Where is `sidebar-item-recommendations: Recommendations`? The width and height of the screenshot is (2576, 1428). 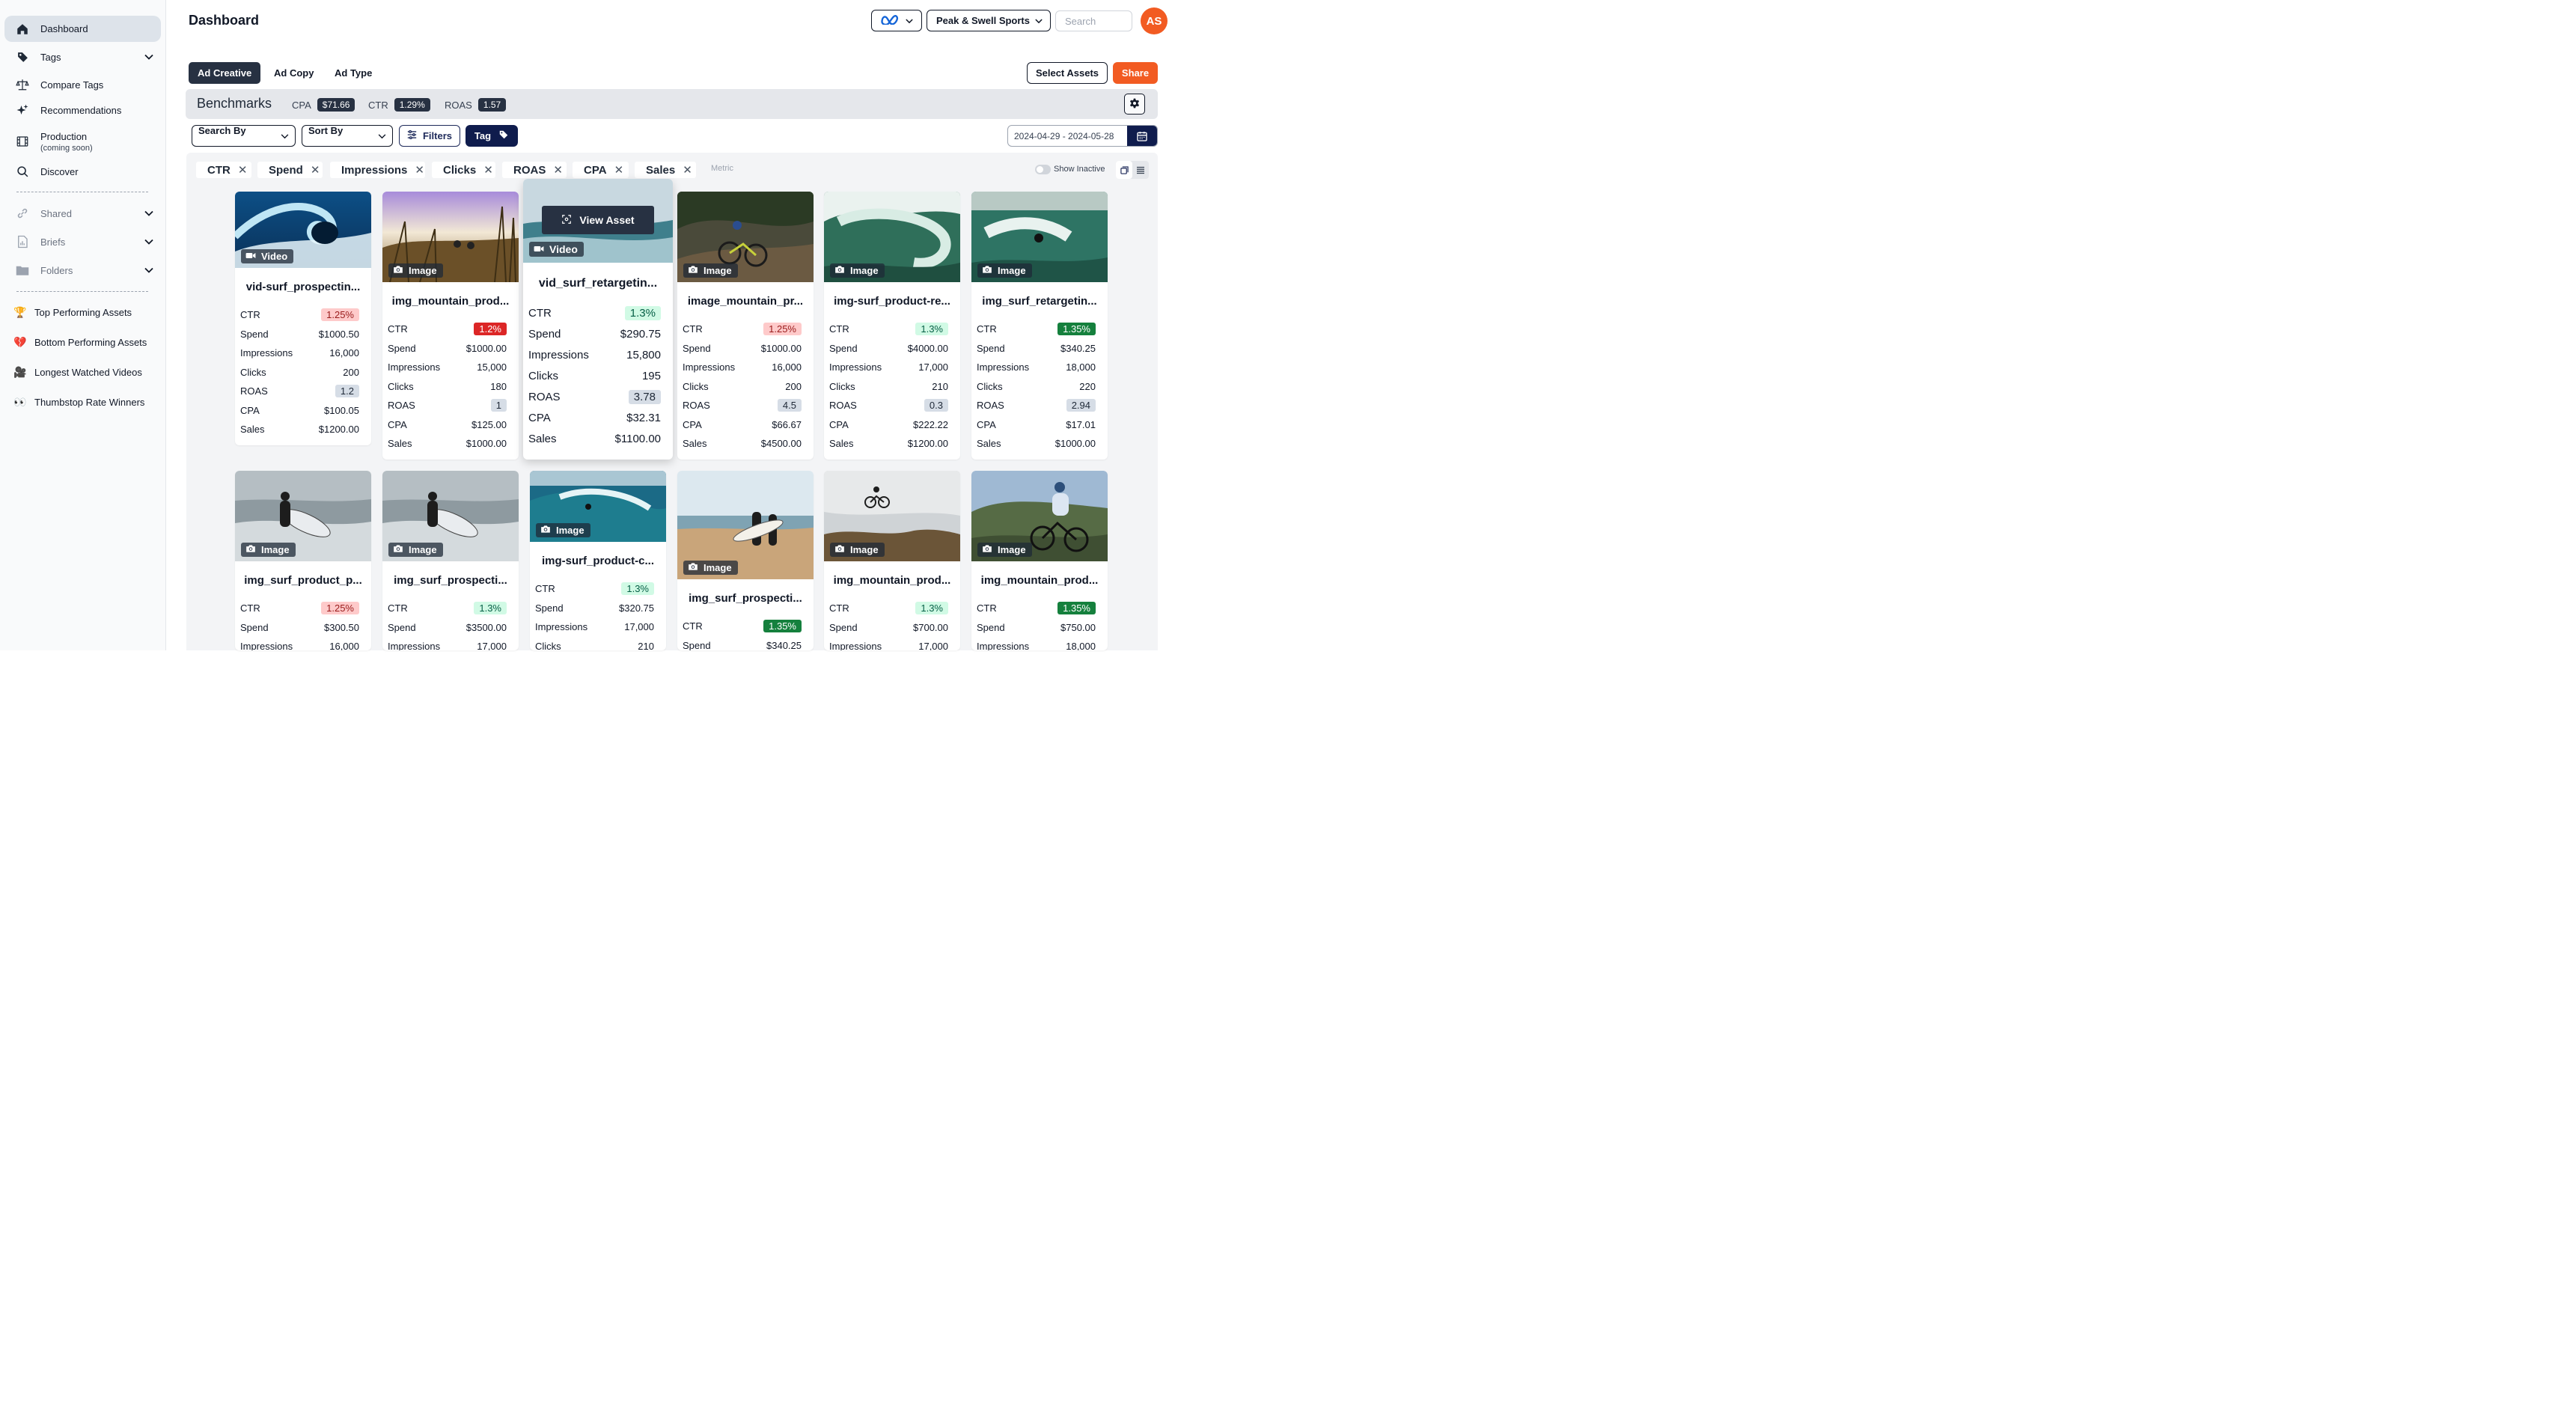
sidebar-item-recommendations: Recommendations is located at coordinates (82, 110).